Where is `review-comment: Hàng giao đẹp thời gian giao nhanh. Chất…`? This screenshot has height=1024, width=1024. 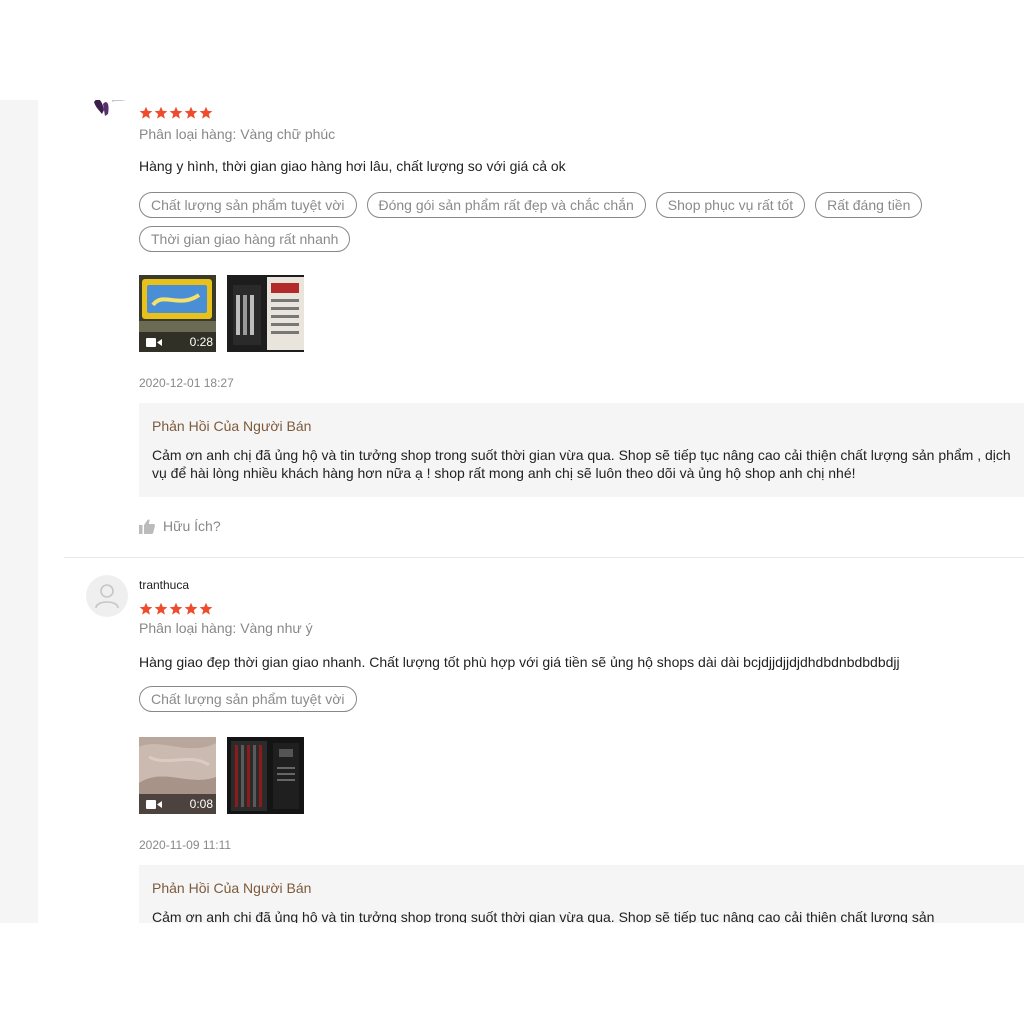 review-comment: Hàng giao đẹp thời gian giao nhanh. Chất… is located at coordinates (519, 662).